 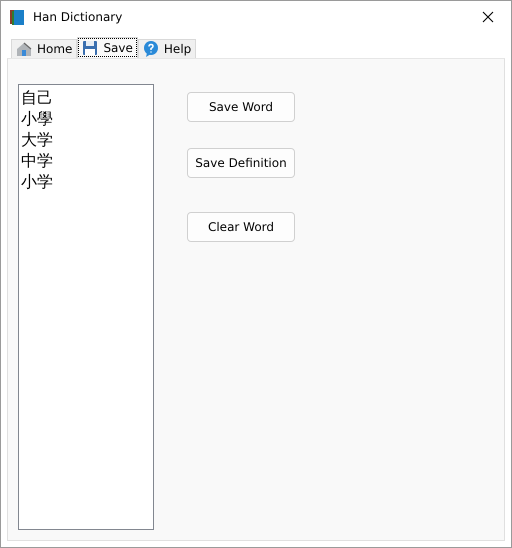 What do you see at coordinates (86, 181) in the screenshot?
I see `list-item: 小学` at bounding box center [86, 181].